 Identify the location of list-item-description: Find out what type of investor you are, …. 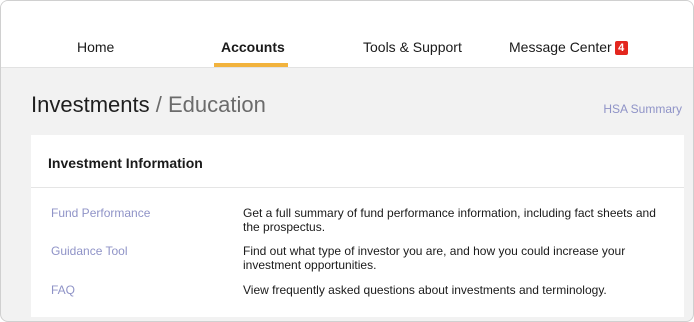
(434, 258).